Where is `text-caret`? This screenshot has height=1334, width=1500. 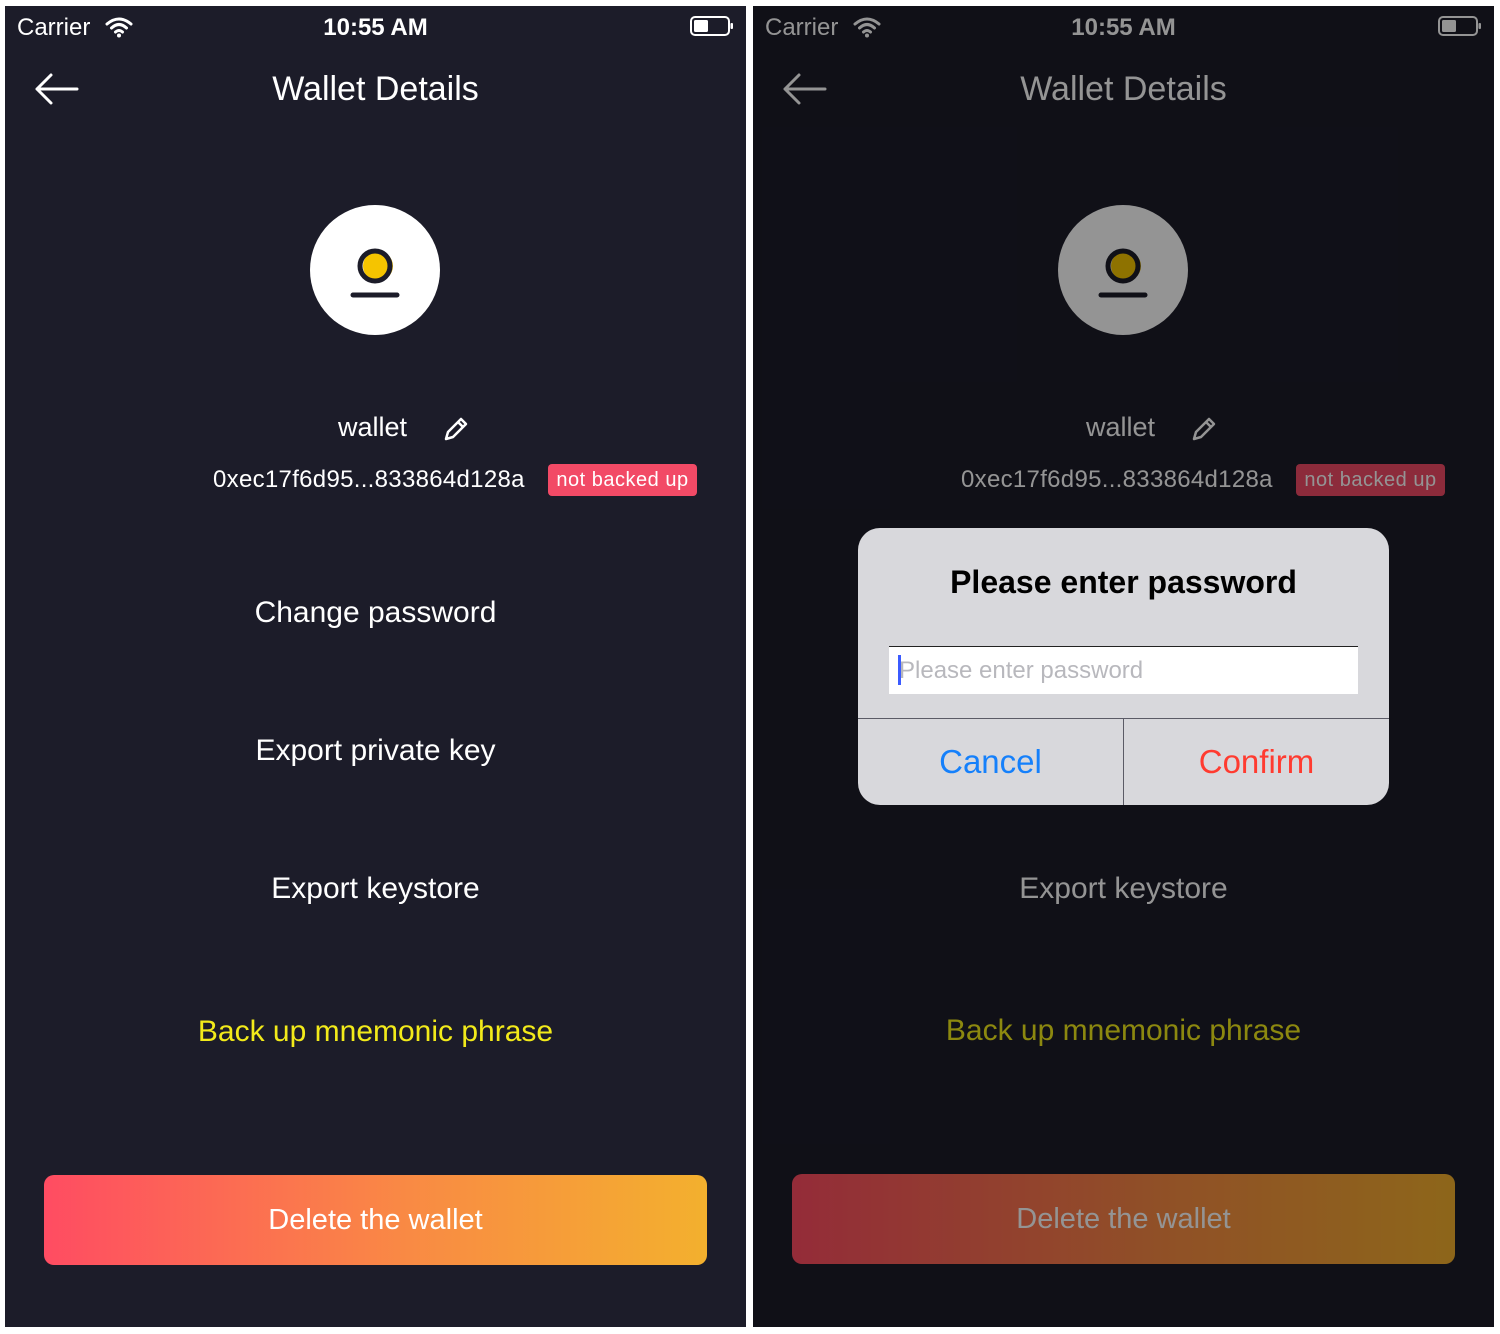
text-caret is located at coordinates (899, 670).